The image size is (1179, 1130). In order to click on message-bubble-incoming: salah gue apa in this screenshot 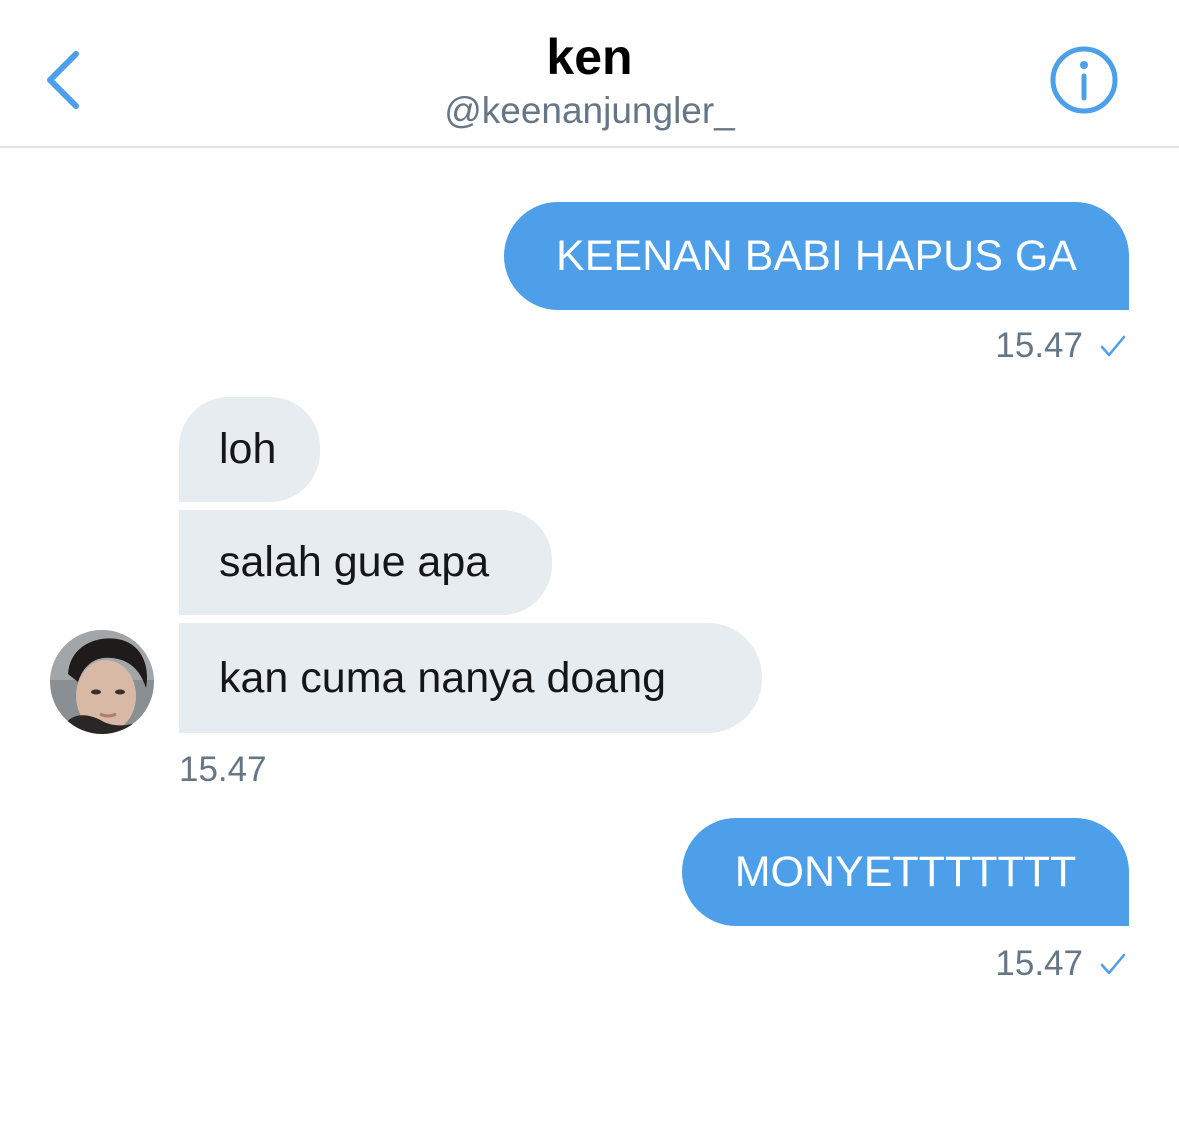, I will do `click(365, 562)`.